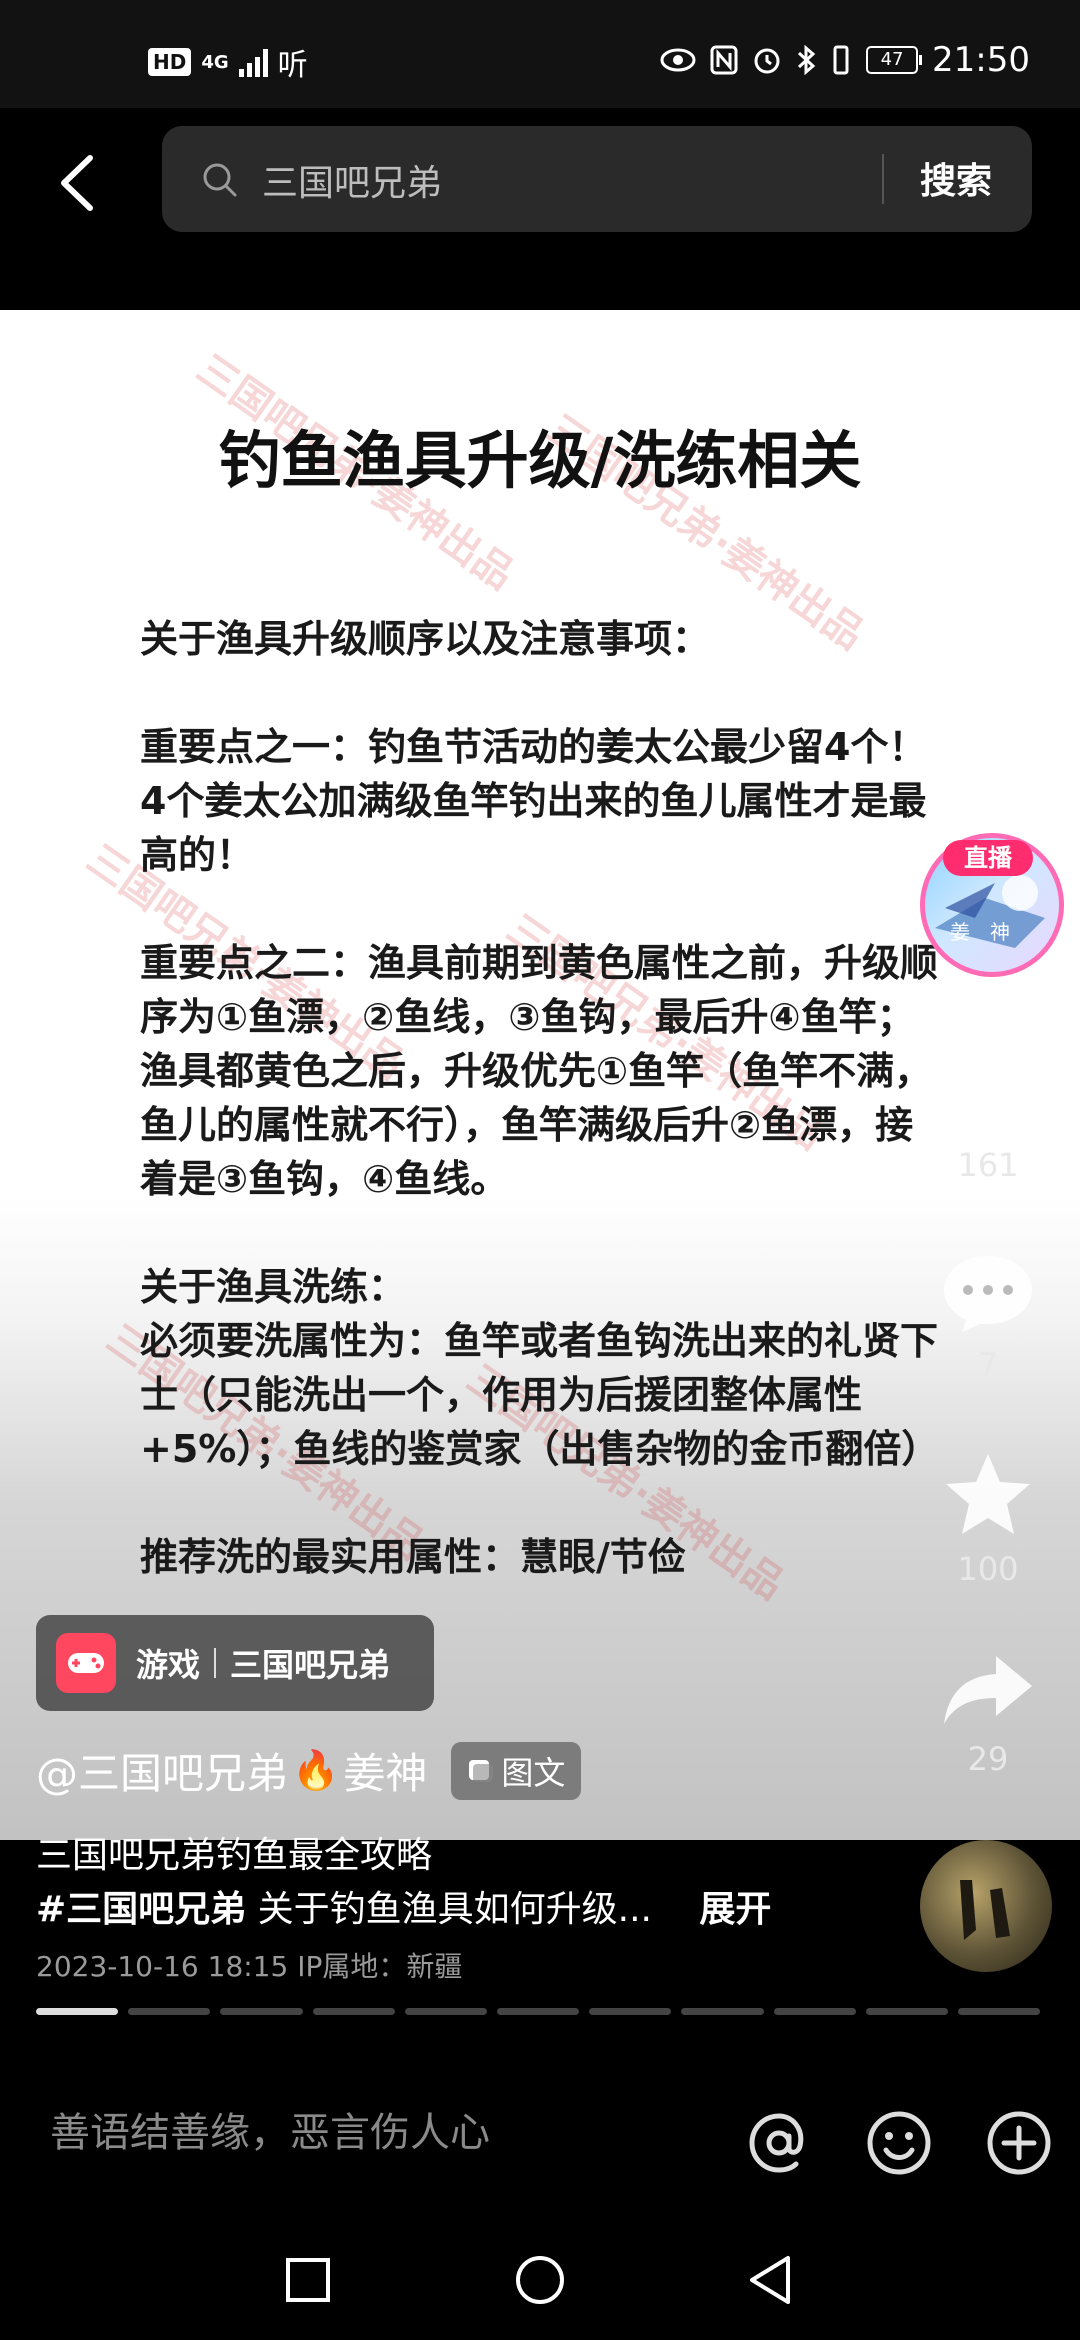 The image size is (1080, 2340). I want to click on nfc-icon, so click(724, 60).